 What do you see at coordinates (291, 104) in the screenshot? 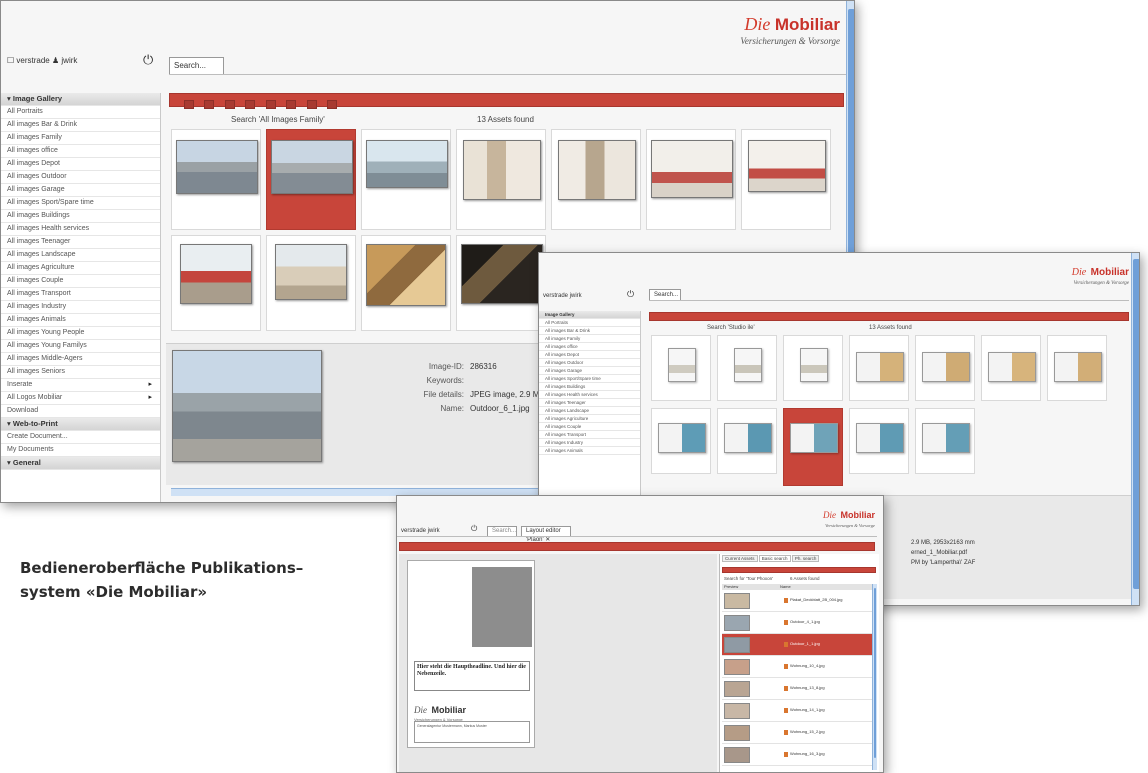
I see `grid-view-icon` at bounding box center [291, 104].